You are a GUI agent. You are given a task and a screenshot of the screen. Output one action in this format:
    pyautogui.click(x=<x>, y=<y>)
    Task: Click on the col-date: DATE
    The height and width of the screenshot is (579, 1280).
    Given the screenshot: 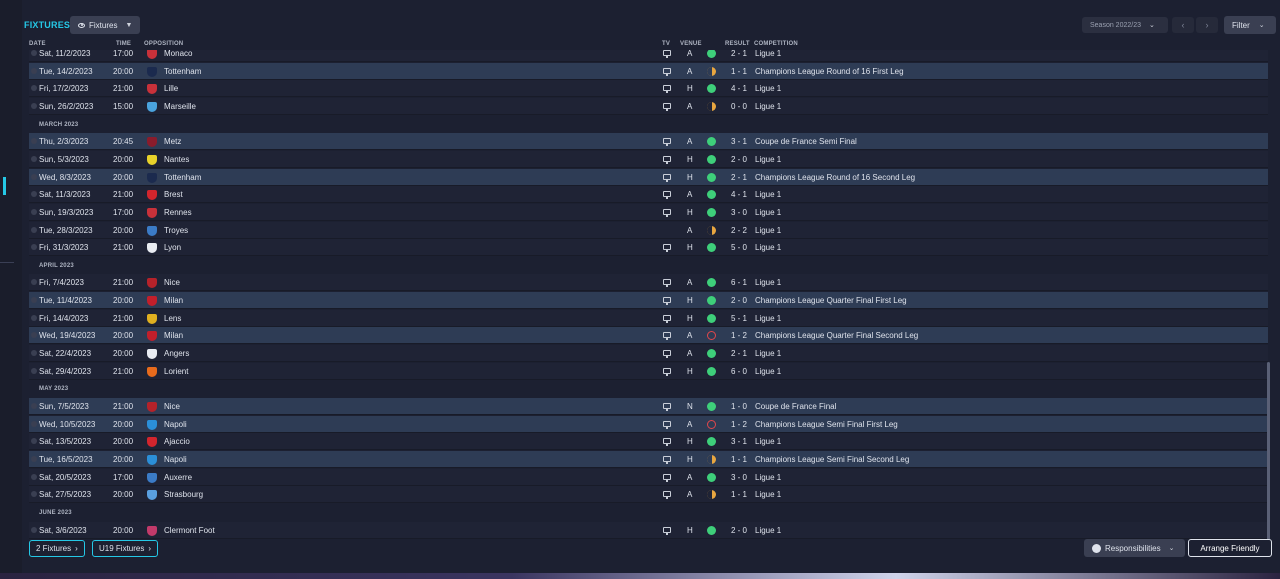 What is the action you would take?
    pyautogui.click(x=37, y=44)
    